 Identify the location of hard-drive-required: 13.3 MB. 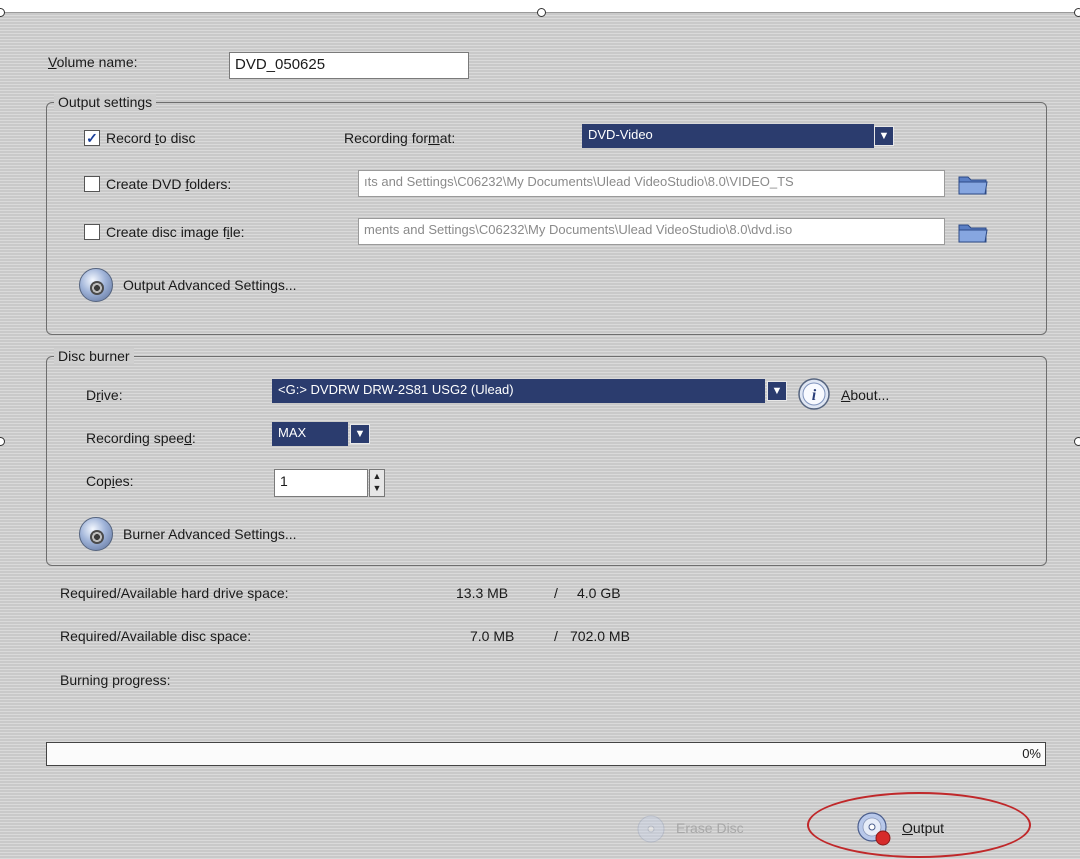
(482, 593).